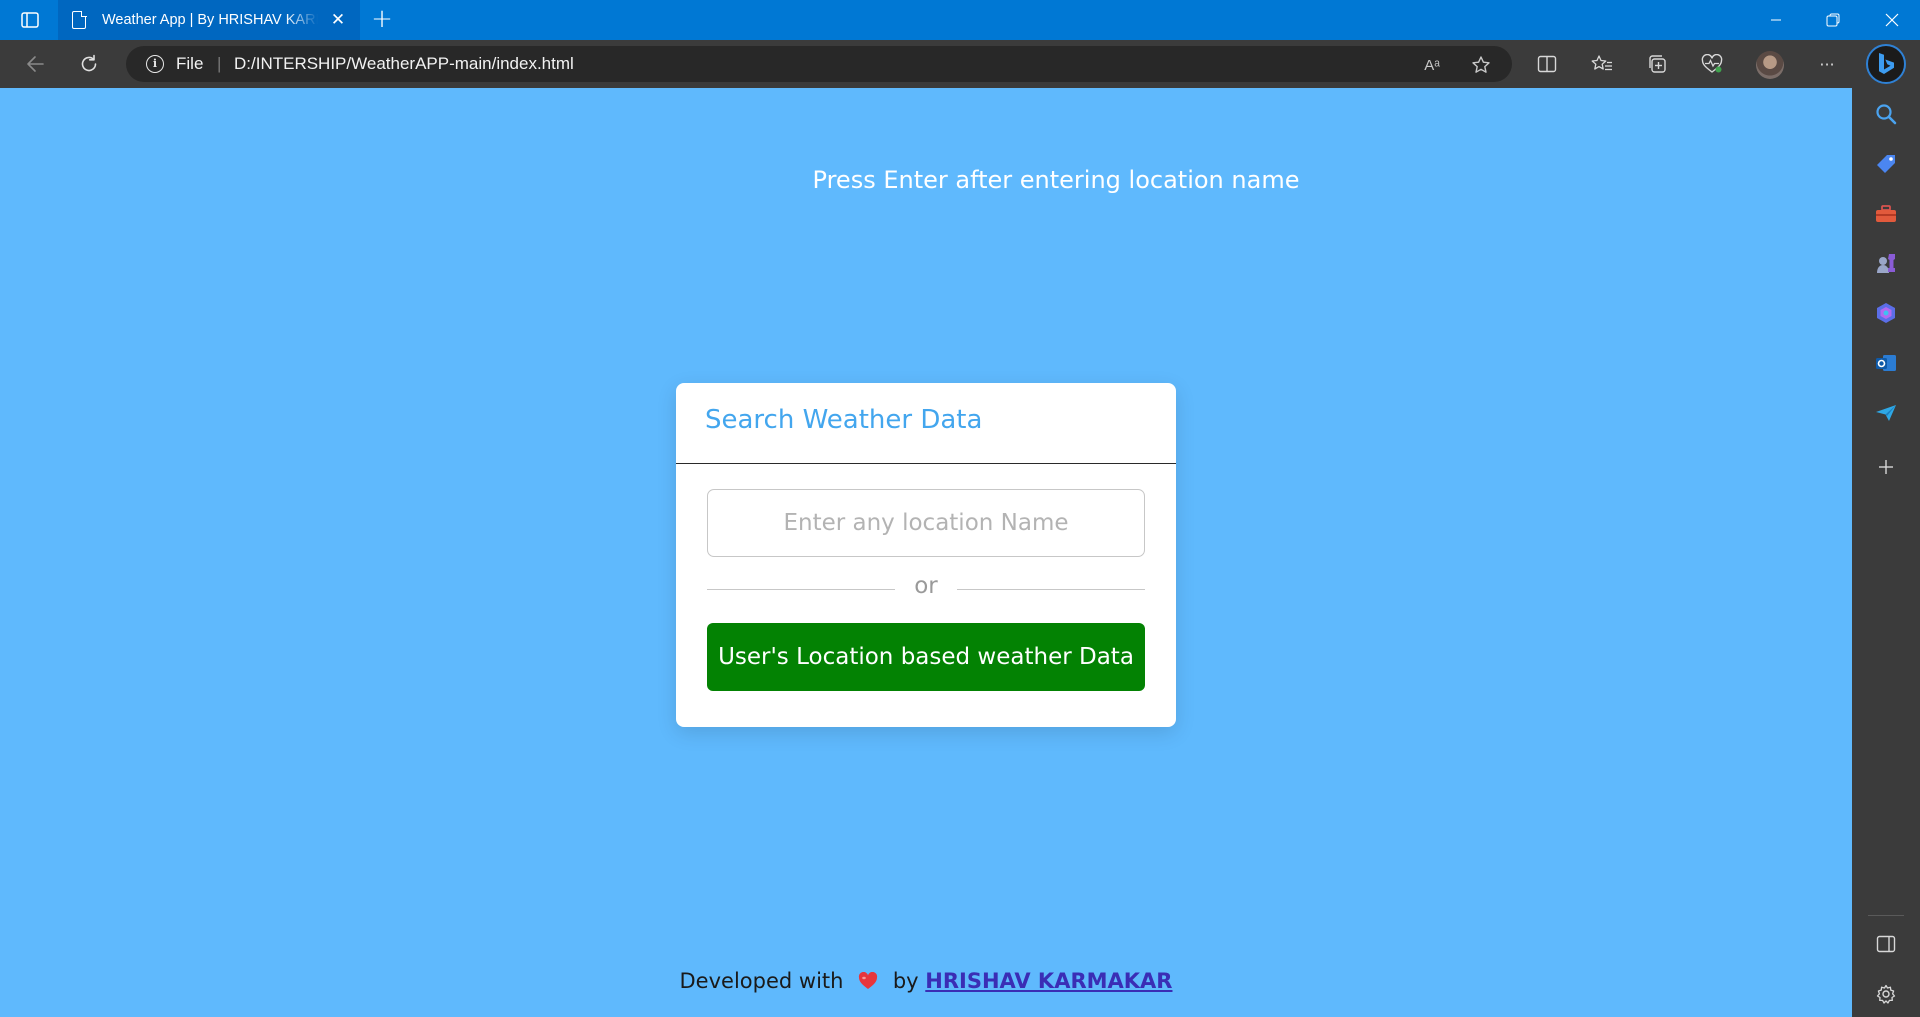 The height and width of the screenshot is (1017, 1920). I want to click on tools-icon, so click(1886, 214).